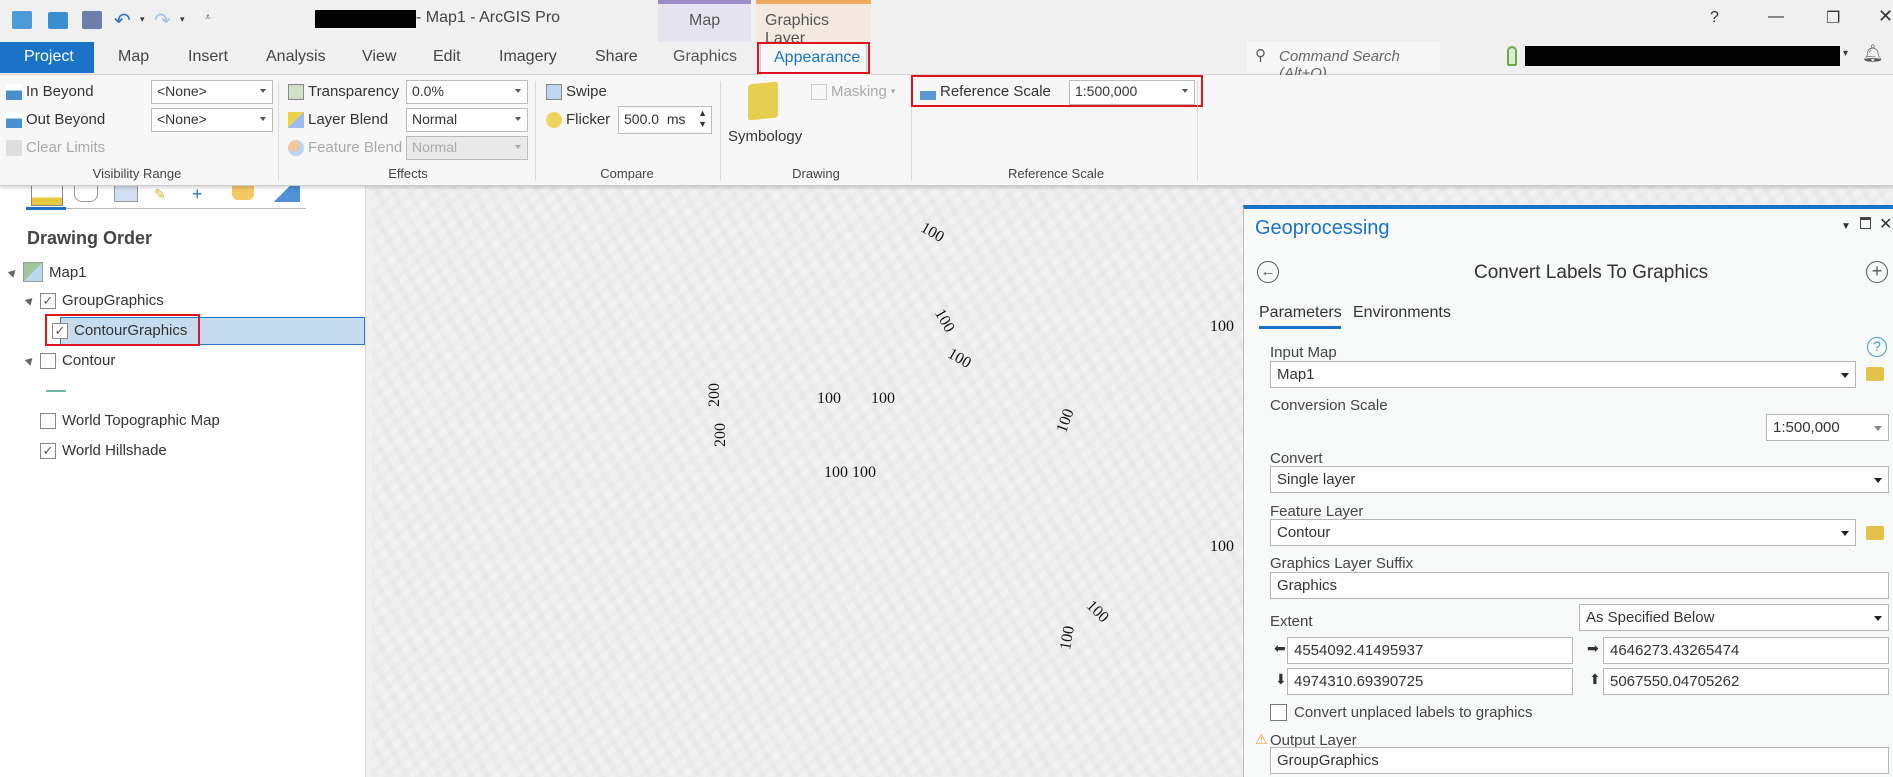 Image resolution: width=1893 pixels, height=777 pixels. I want to click on help-button: ?, so click(1714, 18).